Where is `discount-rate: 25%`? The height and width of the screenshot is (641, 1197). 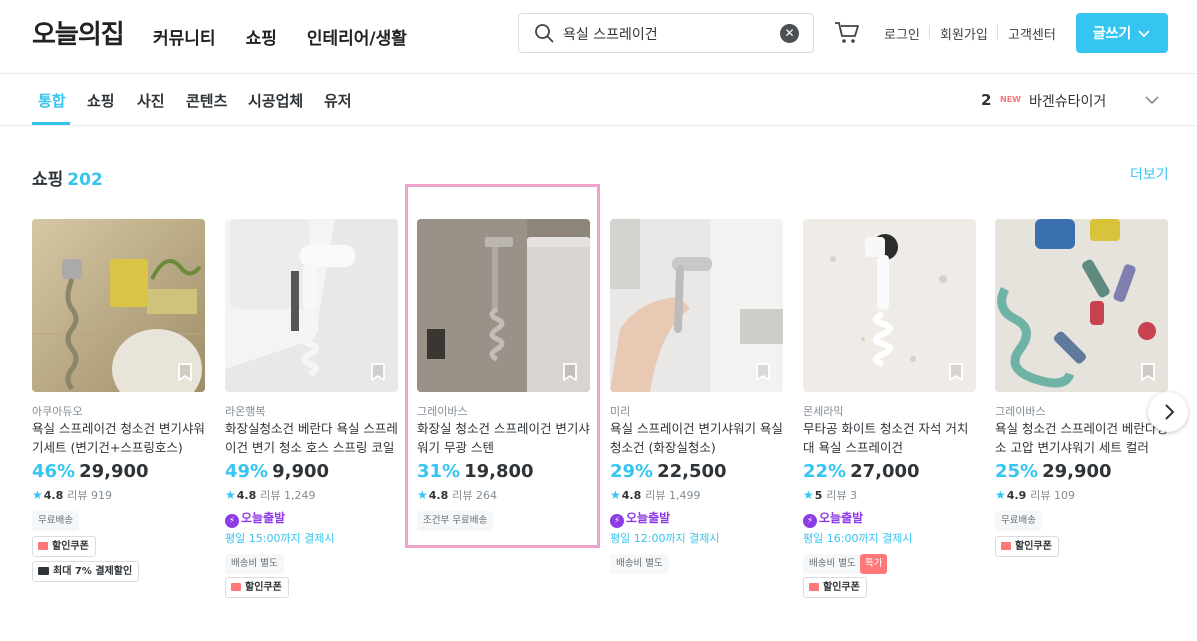
discount-rate: 25% is located at coordinates (1017, 471).